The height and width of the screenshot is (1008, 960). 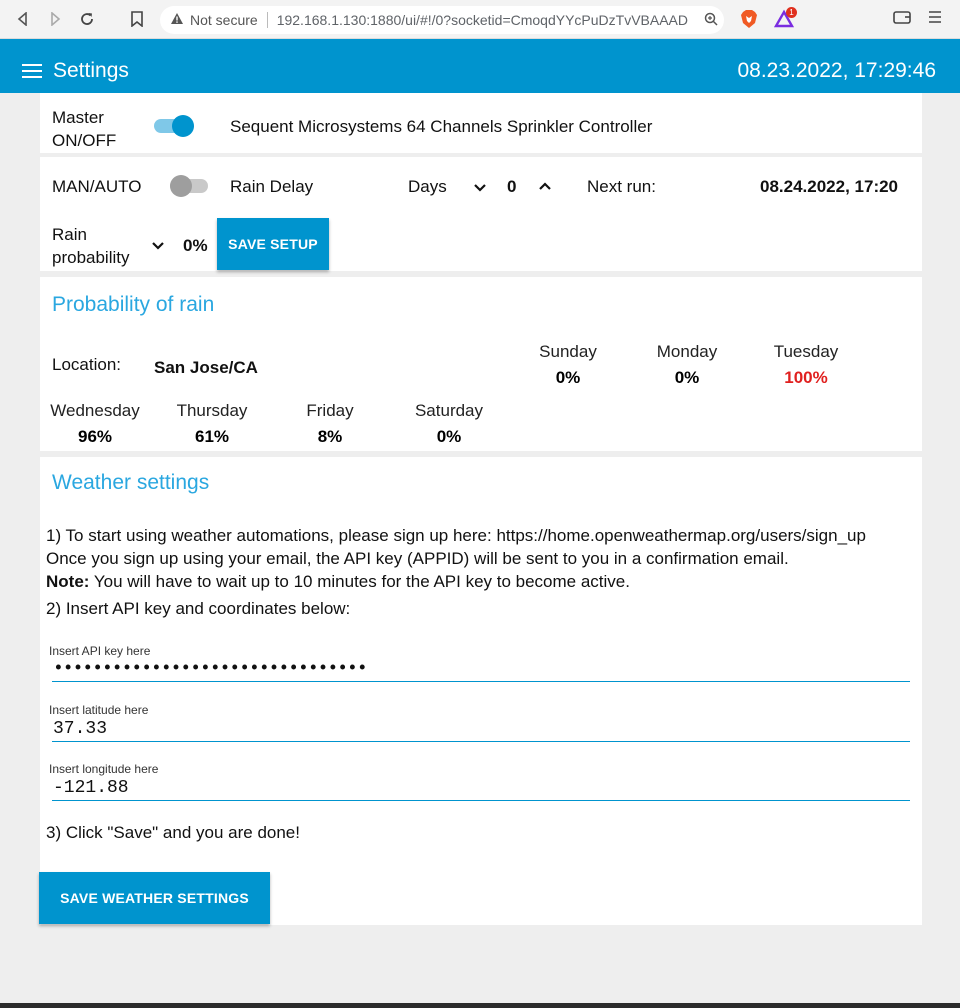 I want to click on hamburger-menu-icon, so click(x=32, y=71).